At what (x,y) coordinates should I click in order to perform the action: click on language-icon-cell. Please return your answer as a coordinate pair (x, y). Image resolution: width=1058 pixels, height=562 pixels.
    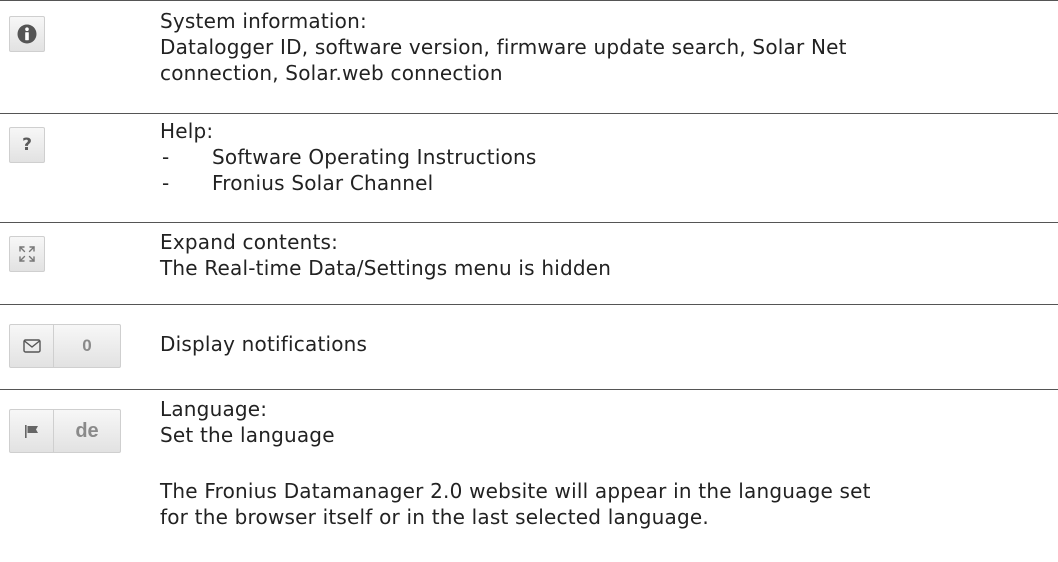
    Looking at the image, I should click on (32, 431).